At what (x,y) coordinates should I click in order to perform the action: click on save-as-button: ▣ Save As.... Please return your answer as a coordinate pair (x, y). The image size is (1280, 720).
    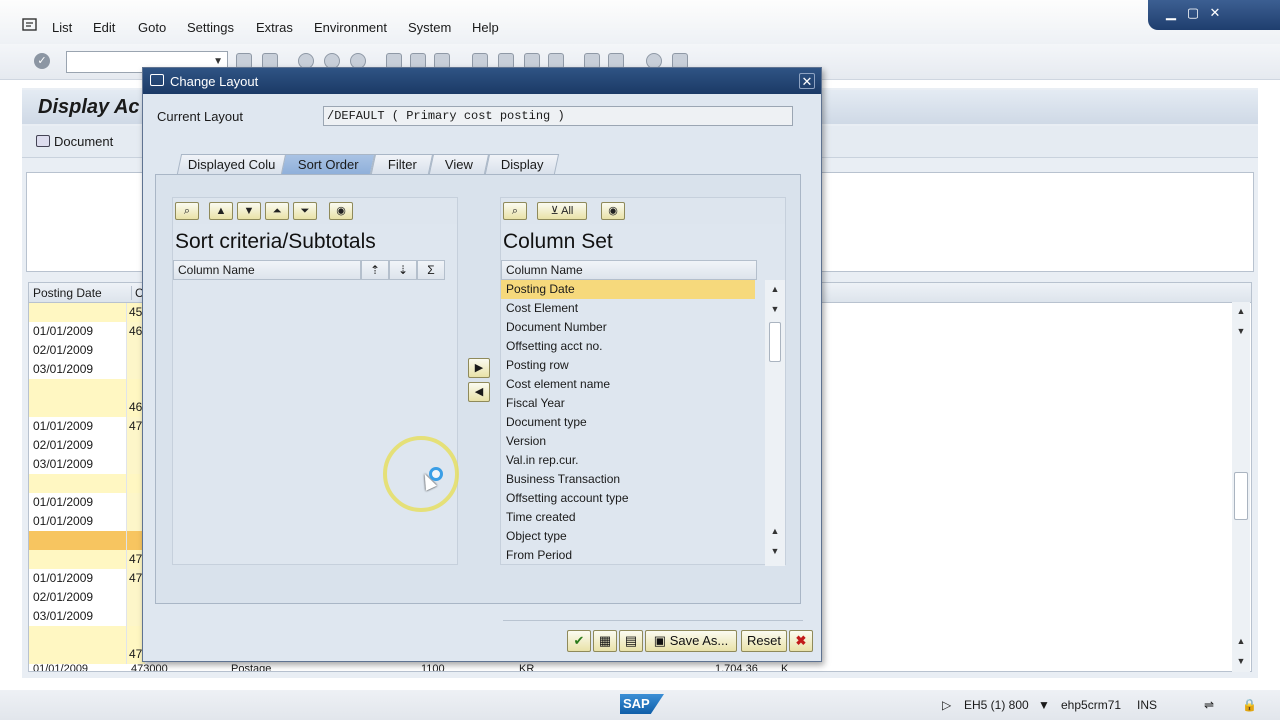
    Looking at the image, I should click on (691, 641).